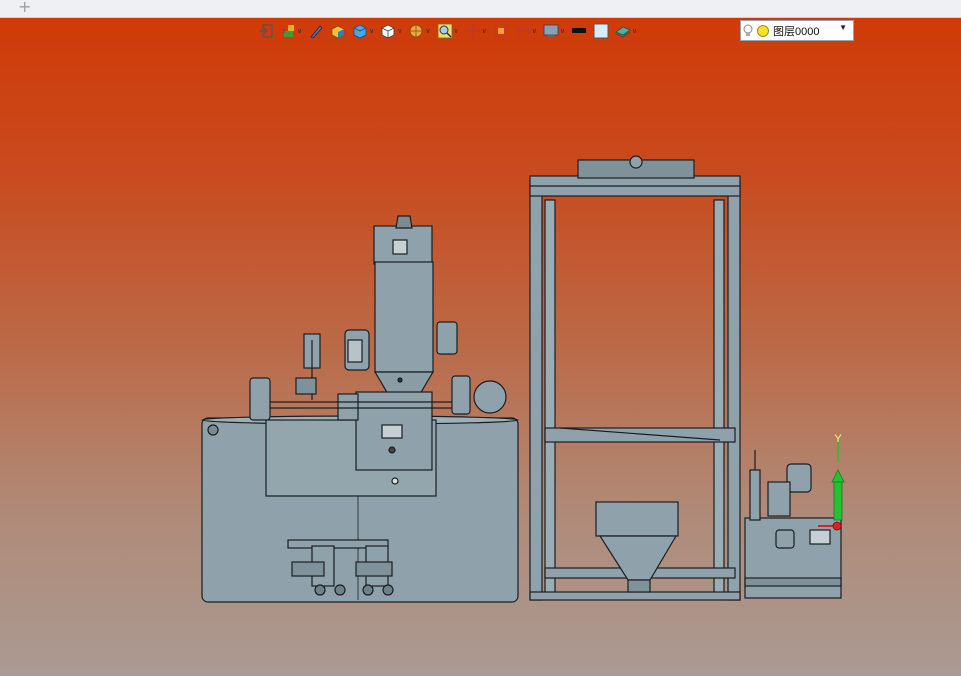 The width and height of the screenshot is (961, 676). What do you see at coordinates (447, 338) in the screenshot?
I see `motor-right` at bounding box center [447, 338].